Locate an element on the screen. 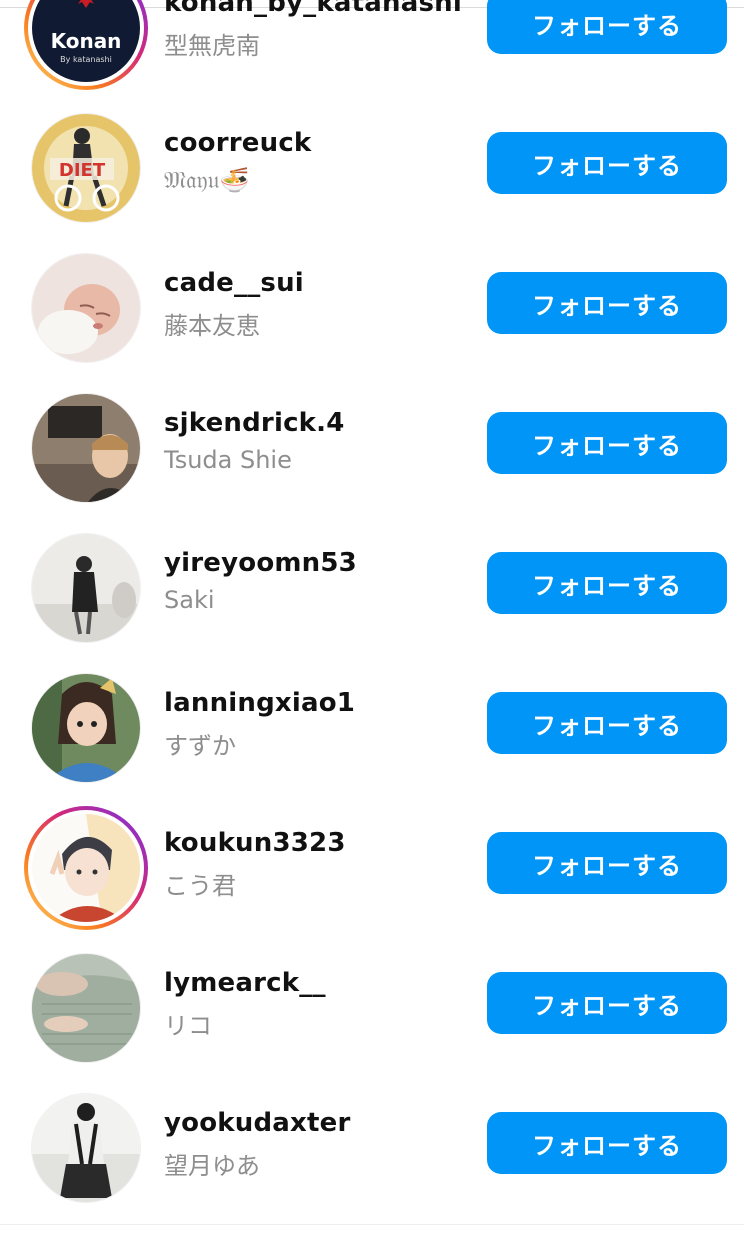 Image resolution: width=744 pixels, height=1240 pixels. bottom-divider is located at coordinates (372, 1224).